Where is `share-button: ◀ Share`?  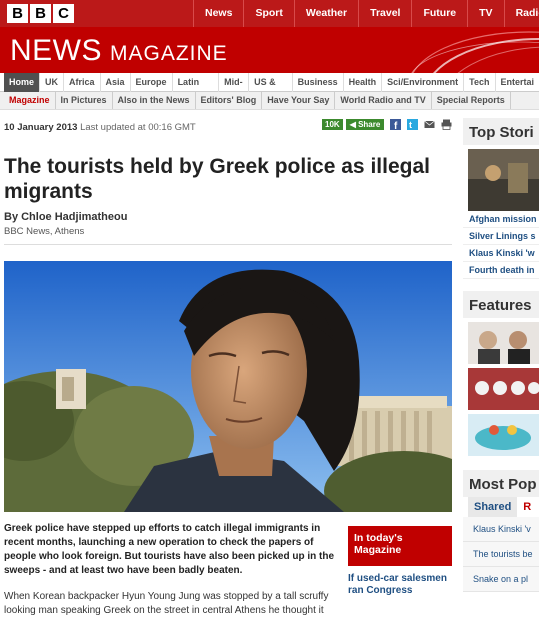 share-button: ◀ Share is located at coordinates (365, 124).